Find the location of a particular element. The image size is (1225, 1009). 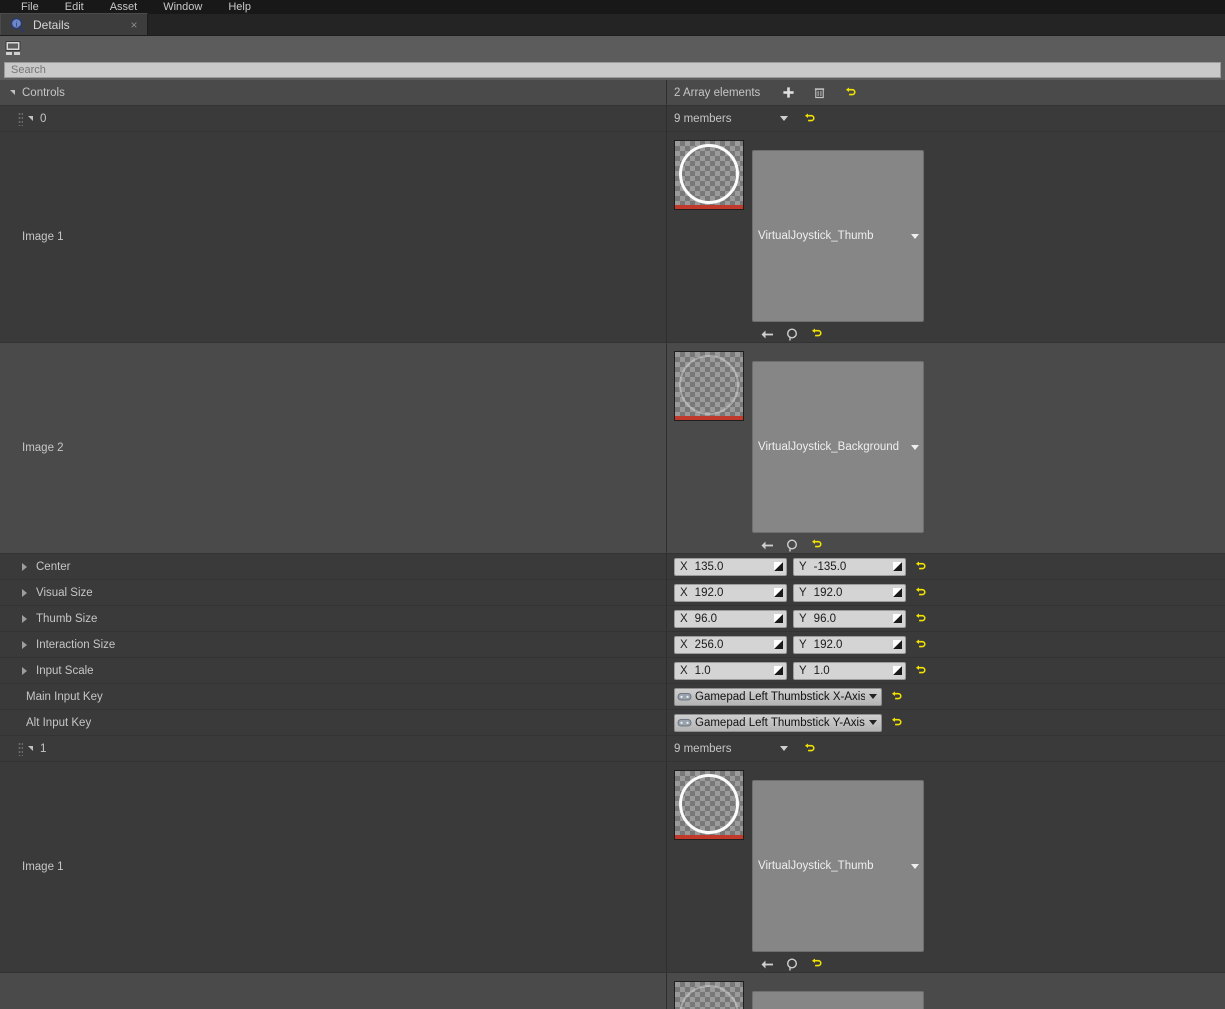

main-input-key-dropdown-0: Gamepad Left Thumbstick X-Axis is located at coordinates (778, 696).